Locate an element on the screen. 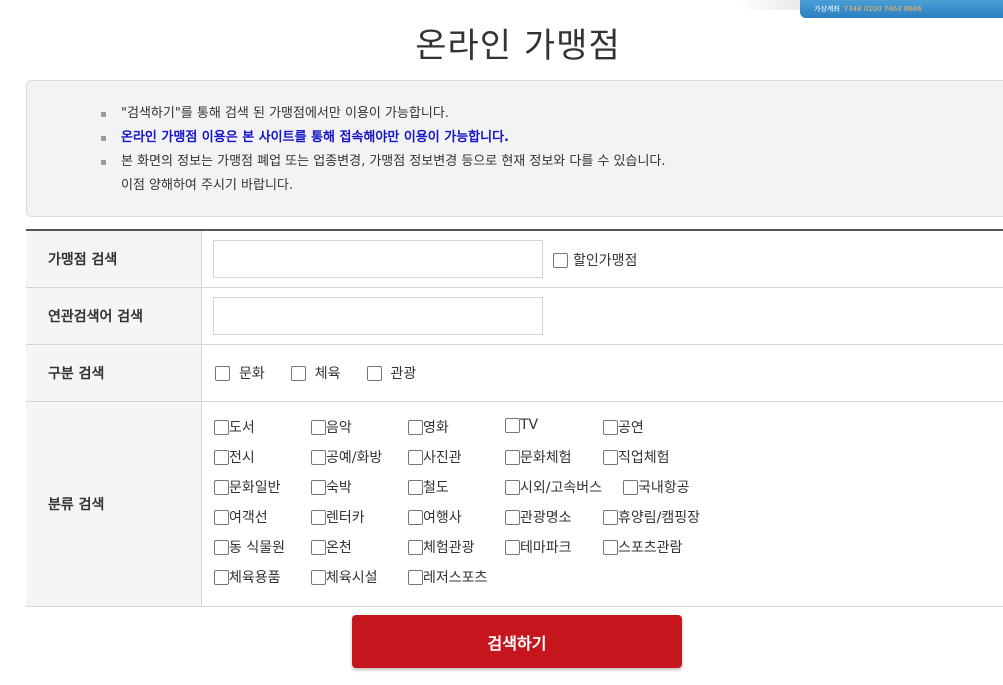 Image resolution: width=1003 pixels, height=685 pixels. classify-option-label: 공예/화방 is located at coordinates (354, 457).